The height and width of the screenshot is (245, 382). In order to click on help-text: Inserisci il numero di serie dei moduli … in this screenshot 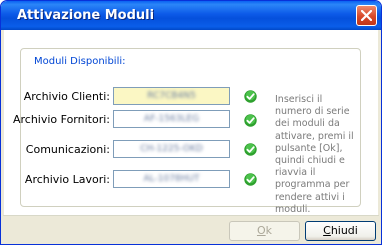, I will do `click(314, 154)`.